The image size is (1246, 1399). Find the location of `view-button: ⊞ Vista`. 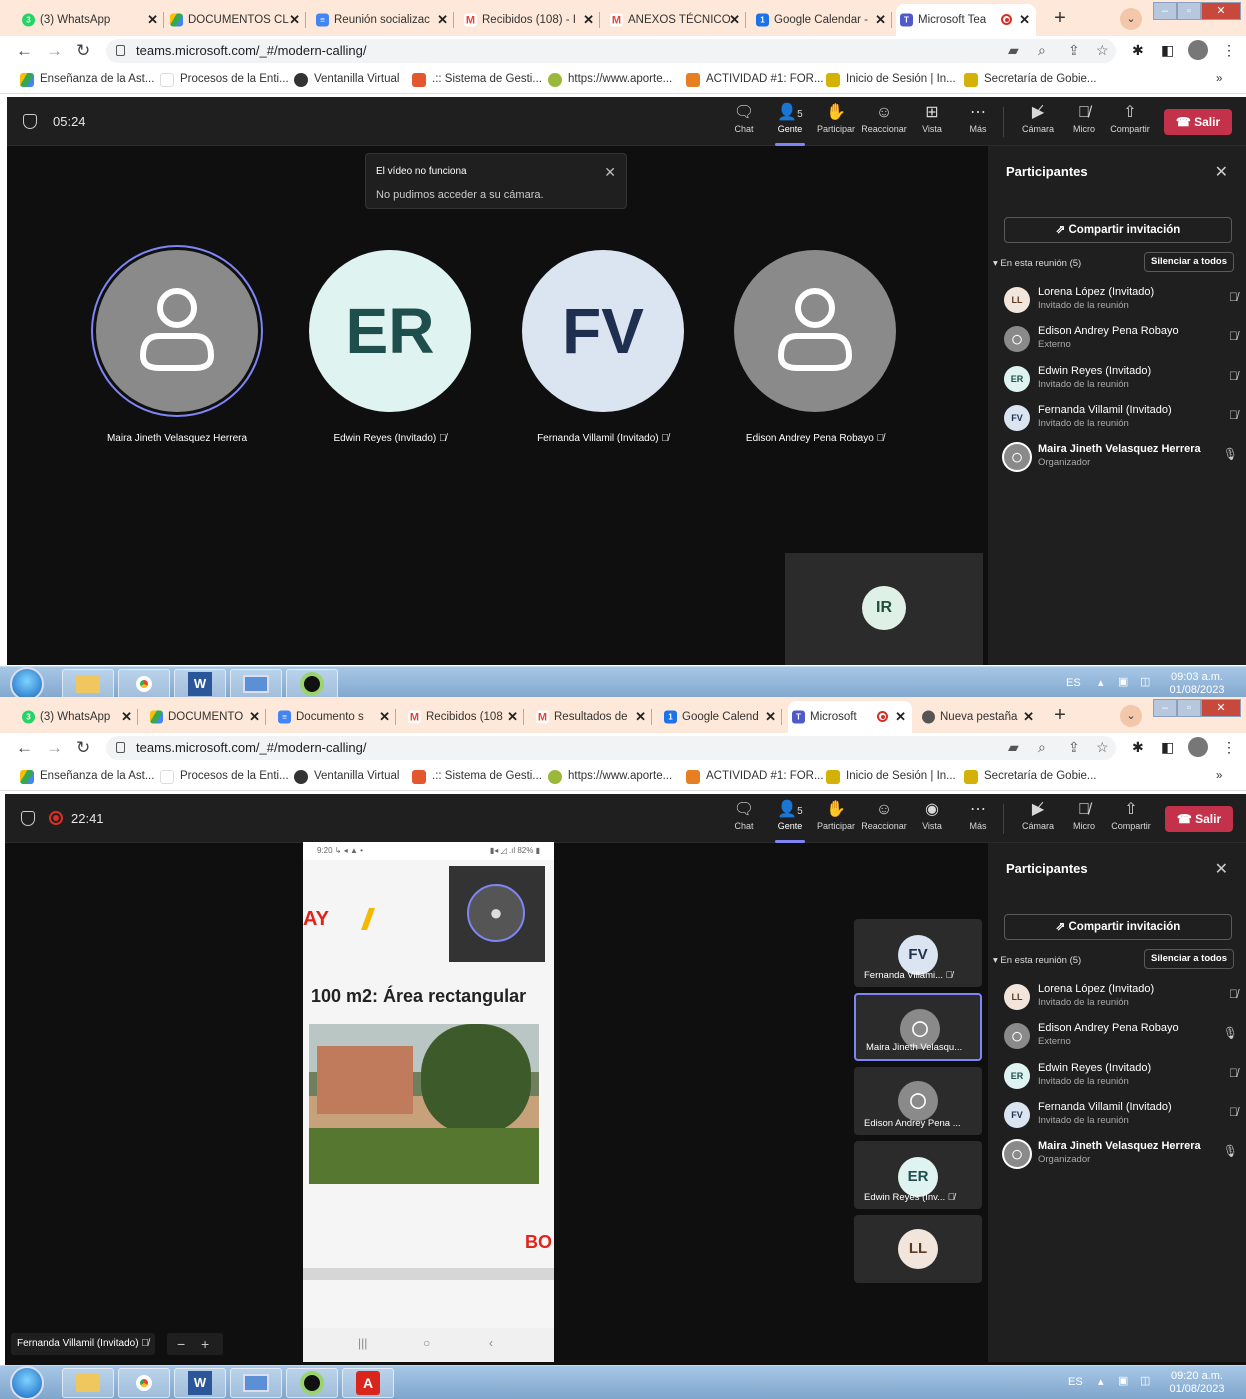

view-button: ⊞ Vista is located at coordinates (932, 118).